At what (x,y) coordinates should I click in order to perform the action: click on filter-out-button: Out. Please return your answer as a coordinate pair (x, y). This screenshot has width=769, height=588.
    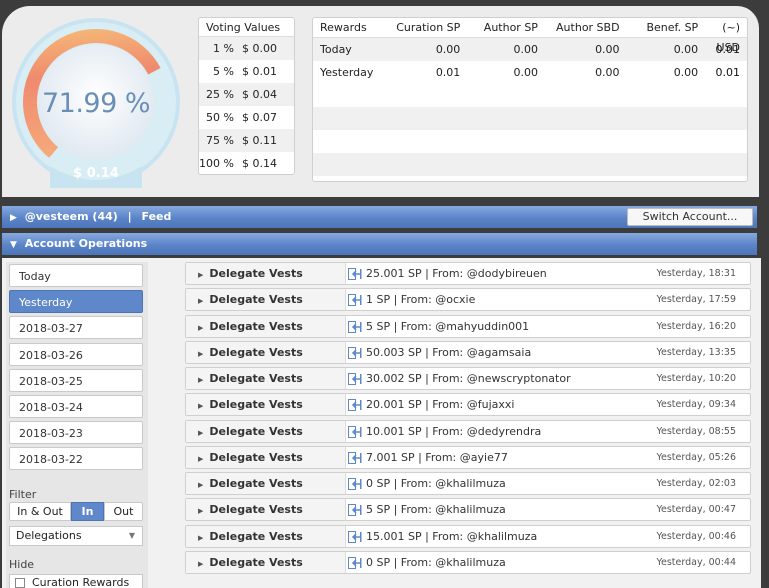
    Looking at the image, I should click on (123, 511).